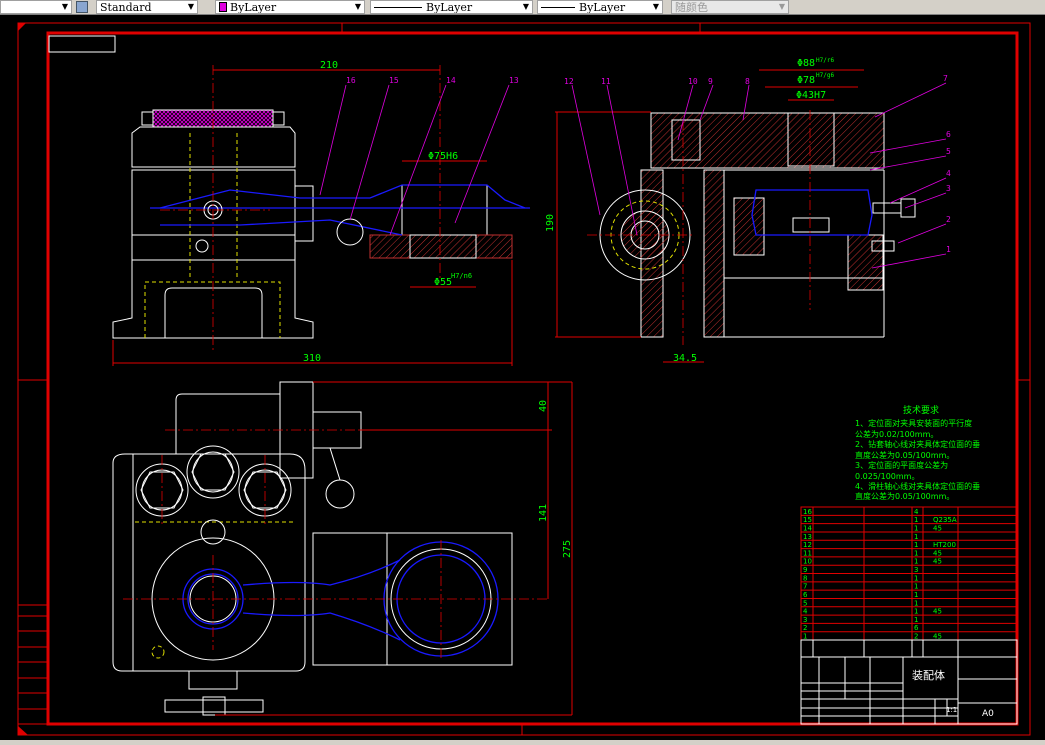  Describe the element at coordinates (805, 578) in the screenshot. I see `parts-no: 8` at that location.